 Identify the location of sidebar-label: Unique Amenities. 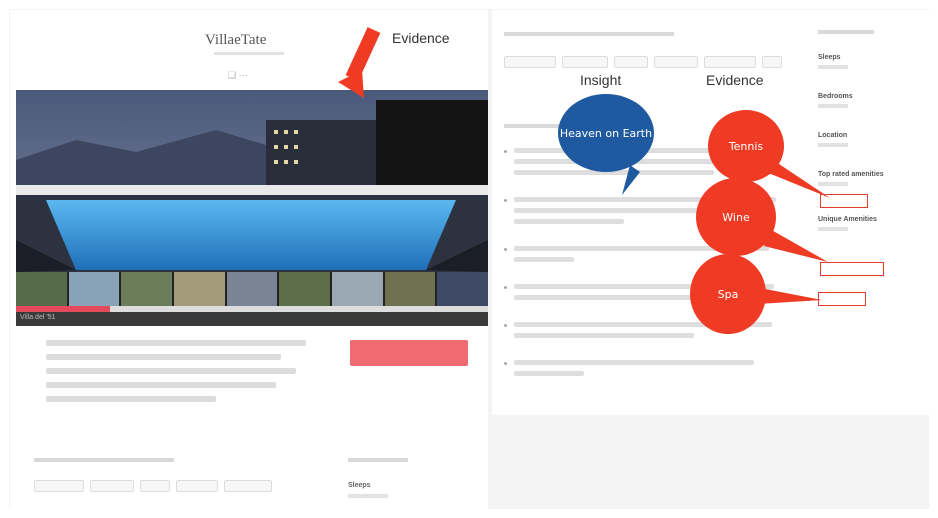
(847, 219).